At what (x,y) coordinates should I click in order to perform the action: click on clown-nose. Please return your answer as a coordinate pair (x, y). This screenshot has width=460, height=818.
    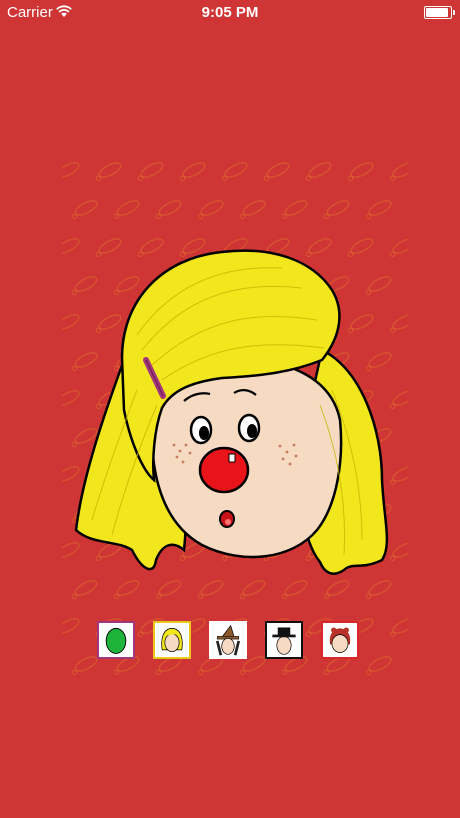
    Looking at the image, I should click on (224, 470).